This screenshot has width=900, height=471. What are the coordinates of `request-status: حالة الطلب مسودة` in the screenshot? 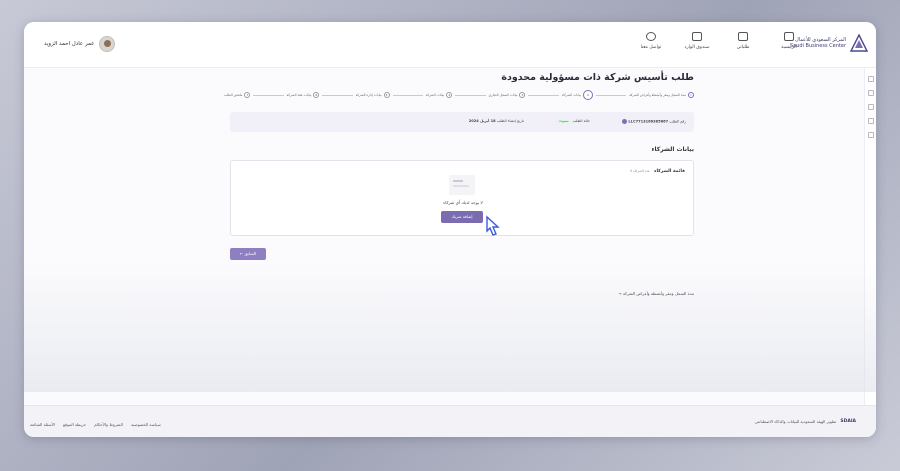 It's located at (573, 121).